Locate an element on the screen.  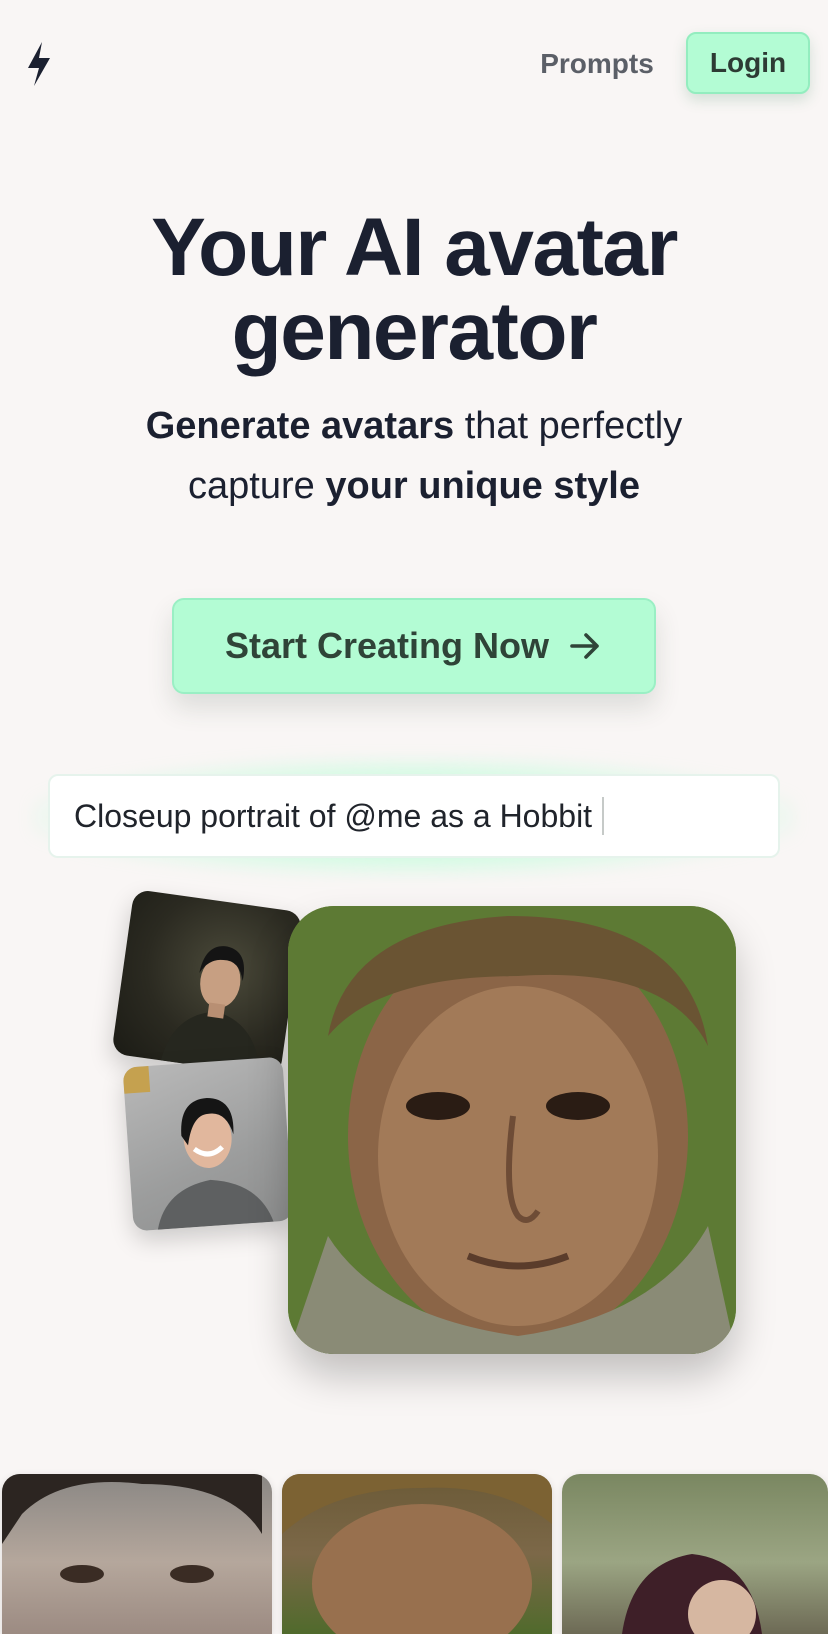
start-creating-button: Start Creating Now is located at coordinates (414, 646).